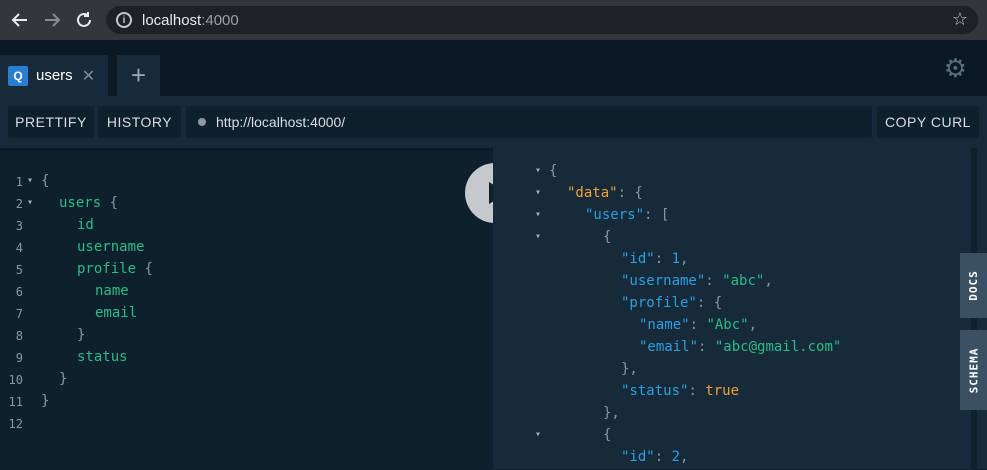 The width and height of the screenshot is (987, 470). I want to click on schema-tab-label: SCHEMA, so click(973, 370).